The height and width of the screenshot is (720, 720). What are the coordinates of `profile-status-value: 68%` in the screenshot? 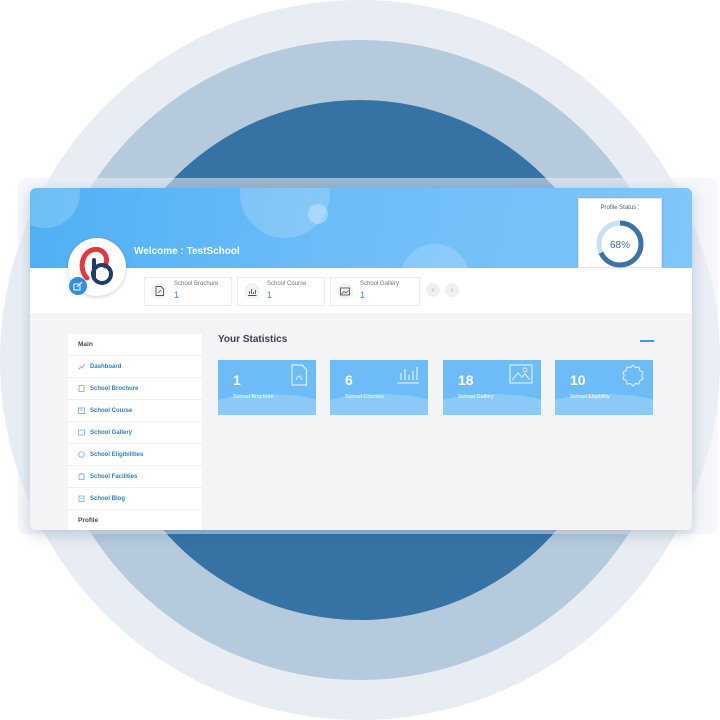 It's located at (620, 245).